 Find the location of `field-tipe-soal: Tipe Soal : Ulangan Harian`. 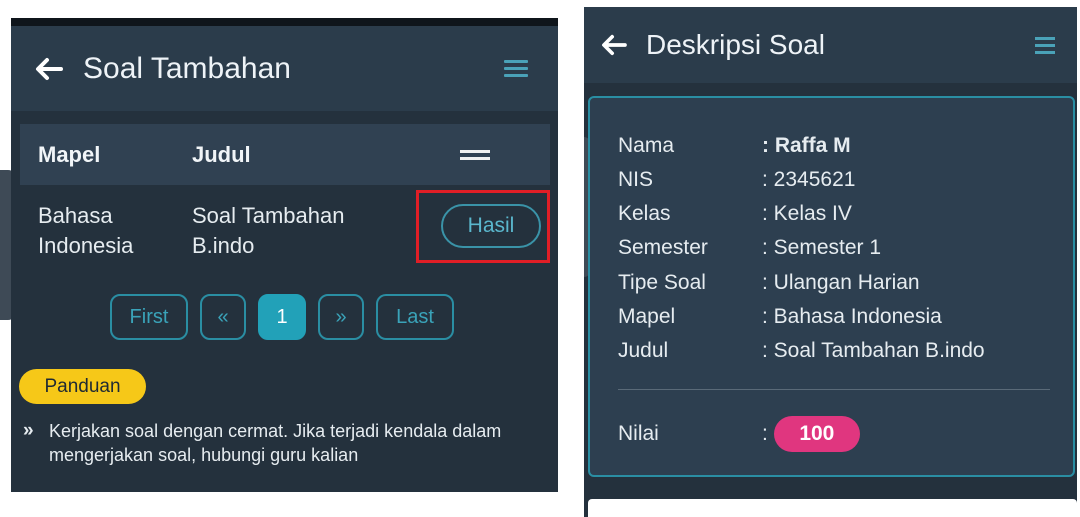

field-tipe-soal: Tipe Soal : Ulangan Harian is located at coordinates (769, 282).